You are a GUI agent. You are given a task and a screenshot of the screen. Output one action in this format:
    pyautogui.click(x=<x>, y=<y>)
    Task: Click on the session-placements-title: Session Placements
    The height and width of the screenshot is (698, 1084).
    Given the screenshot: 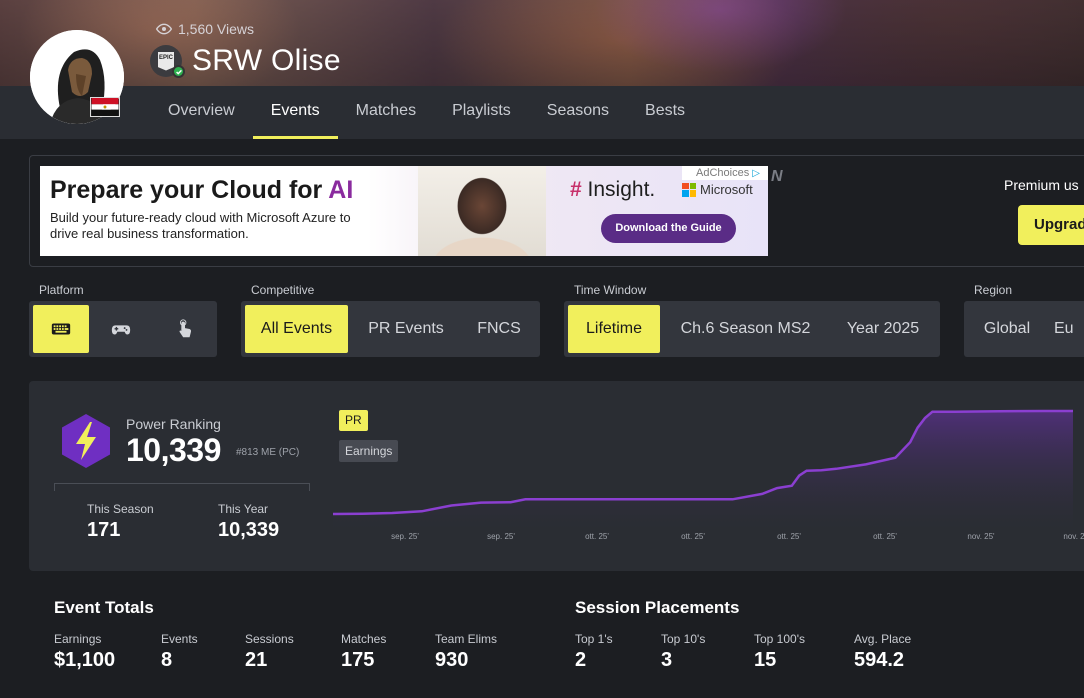 What is the action you would take?
    pyautogui.click(x=657, y=607)
    